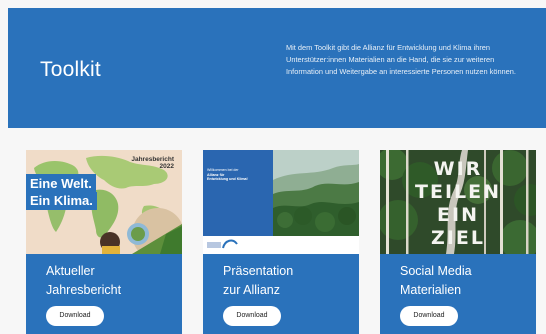  Describe the element at coordinates (152, 163) in the screenshot. I see `report-year-label: Jahresbericht 2022` at that location.